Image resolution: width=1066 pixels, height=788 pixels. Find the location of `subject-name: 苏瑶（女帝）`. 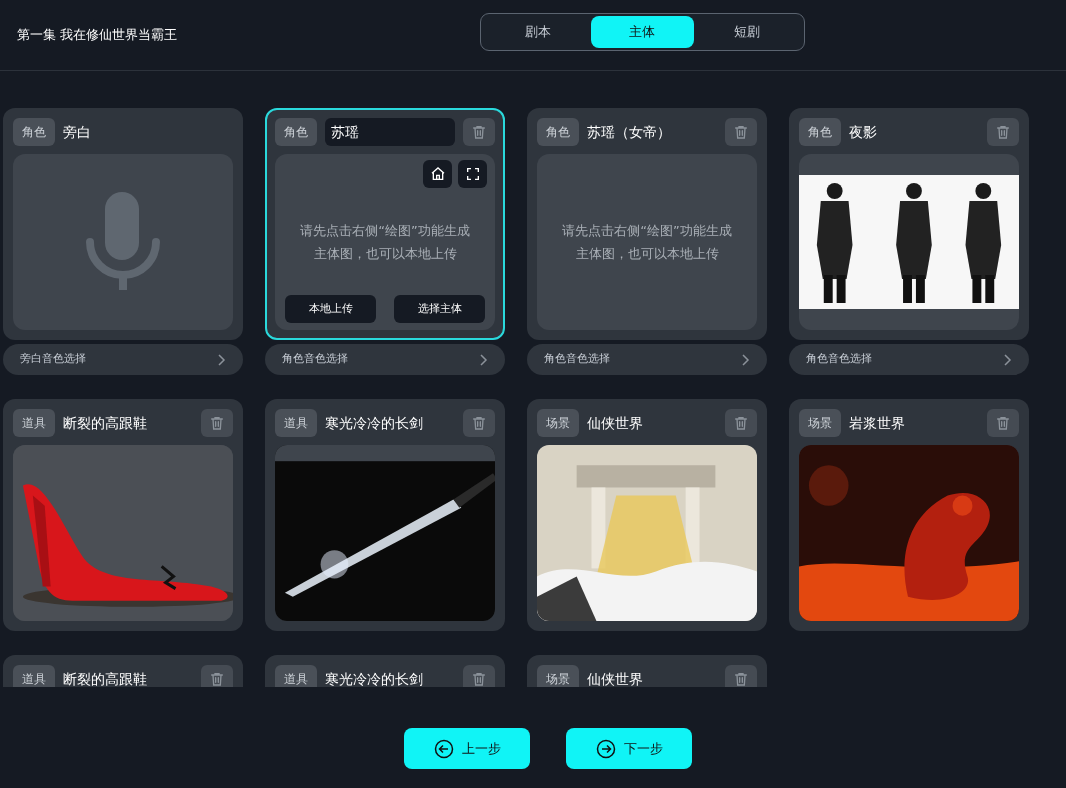

subject-name: 苏瑶（女帝） is located at coordinates (629, 132).